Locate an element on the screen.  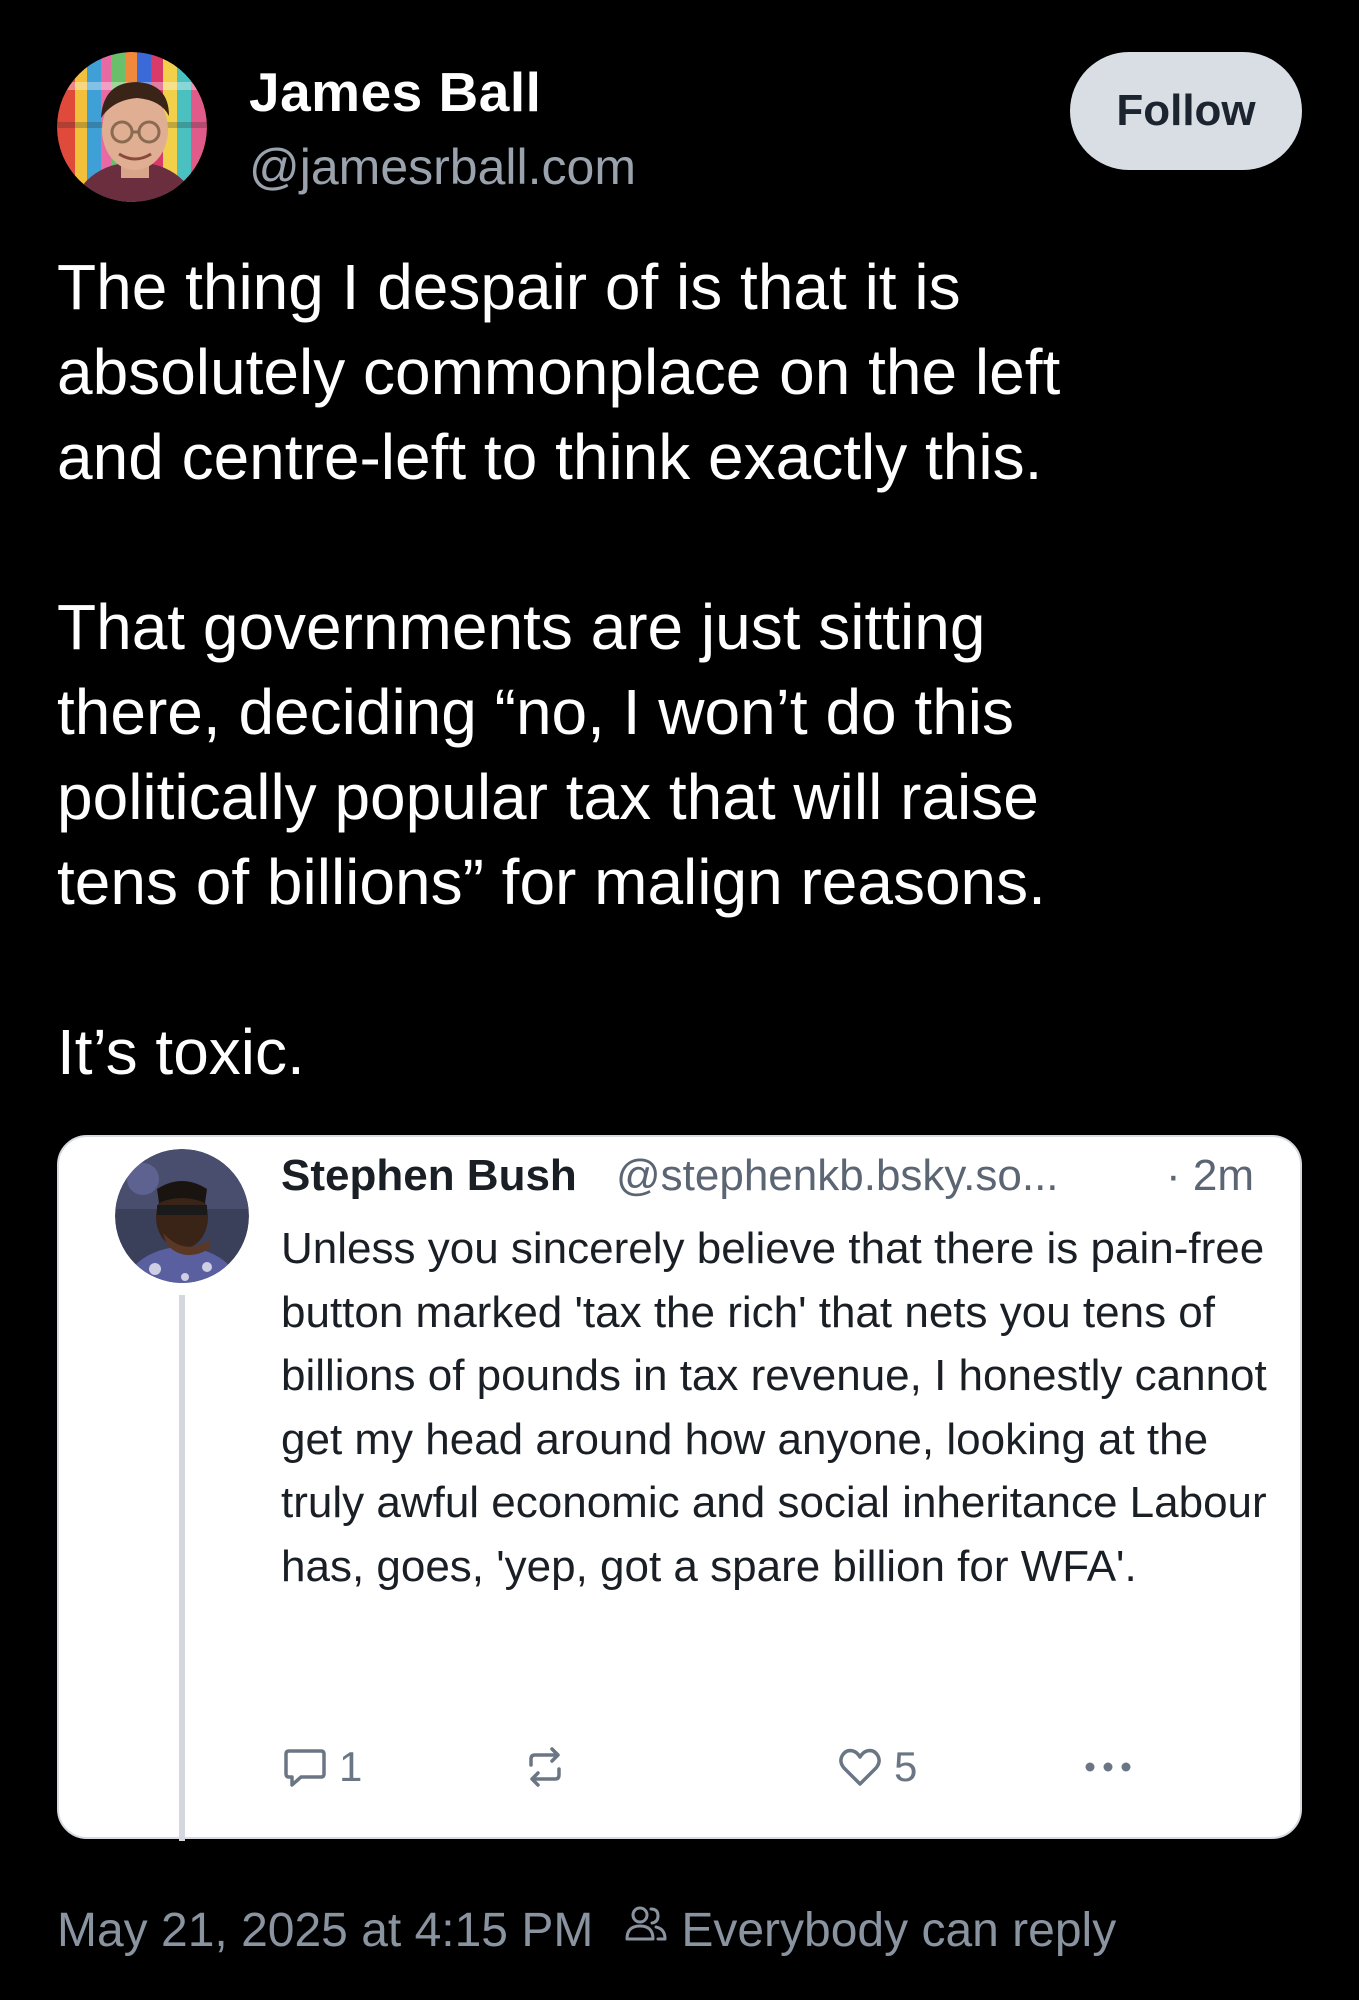
post-header: James Ball @jamesrball.com Follow is located at coordinates (679, 127).